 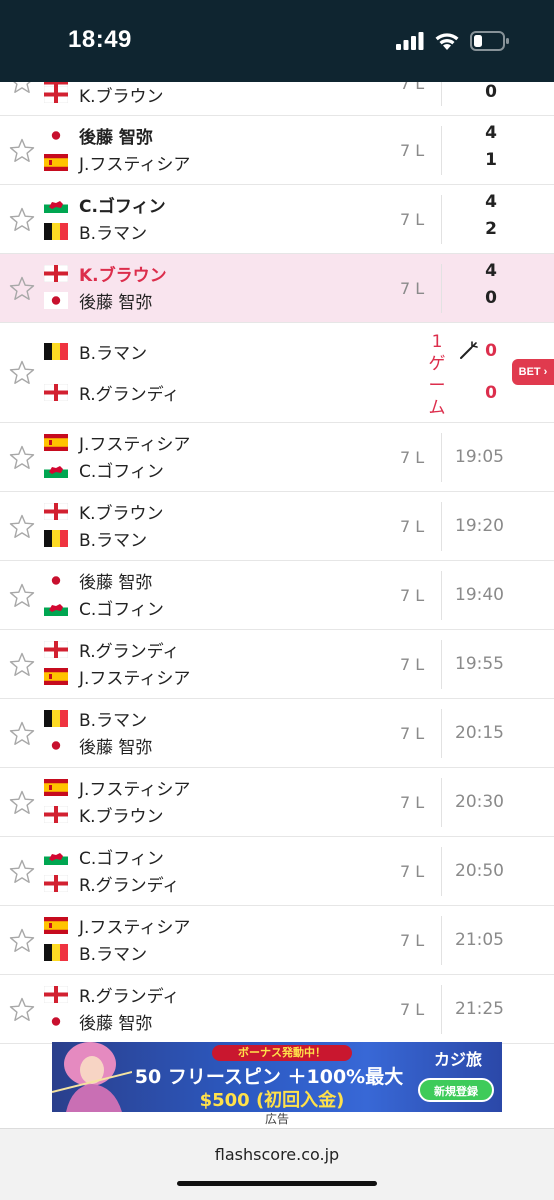 What do you see at coordinates (533, 372) in the screenshot?
I see `bet-button: BET ›` at bounding box center [533, 372].